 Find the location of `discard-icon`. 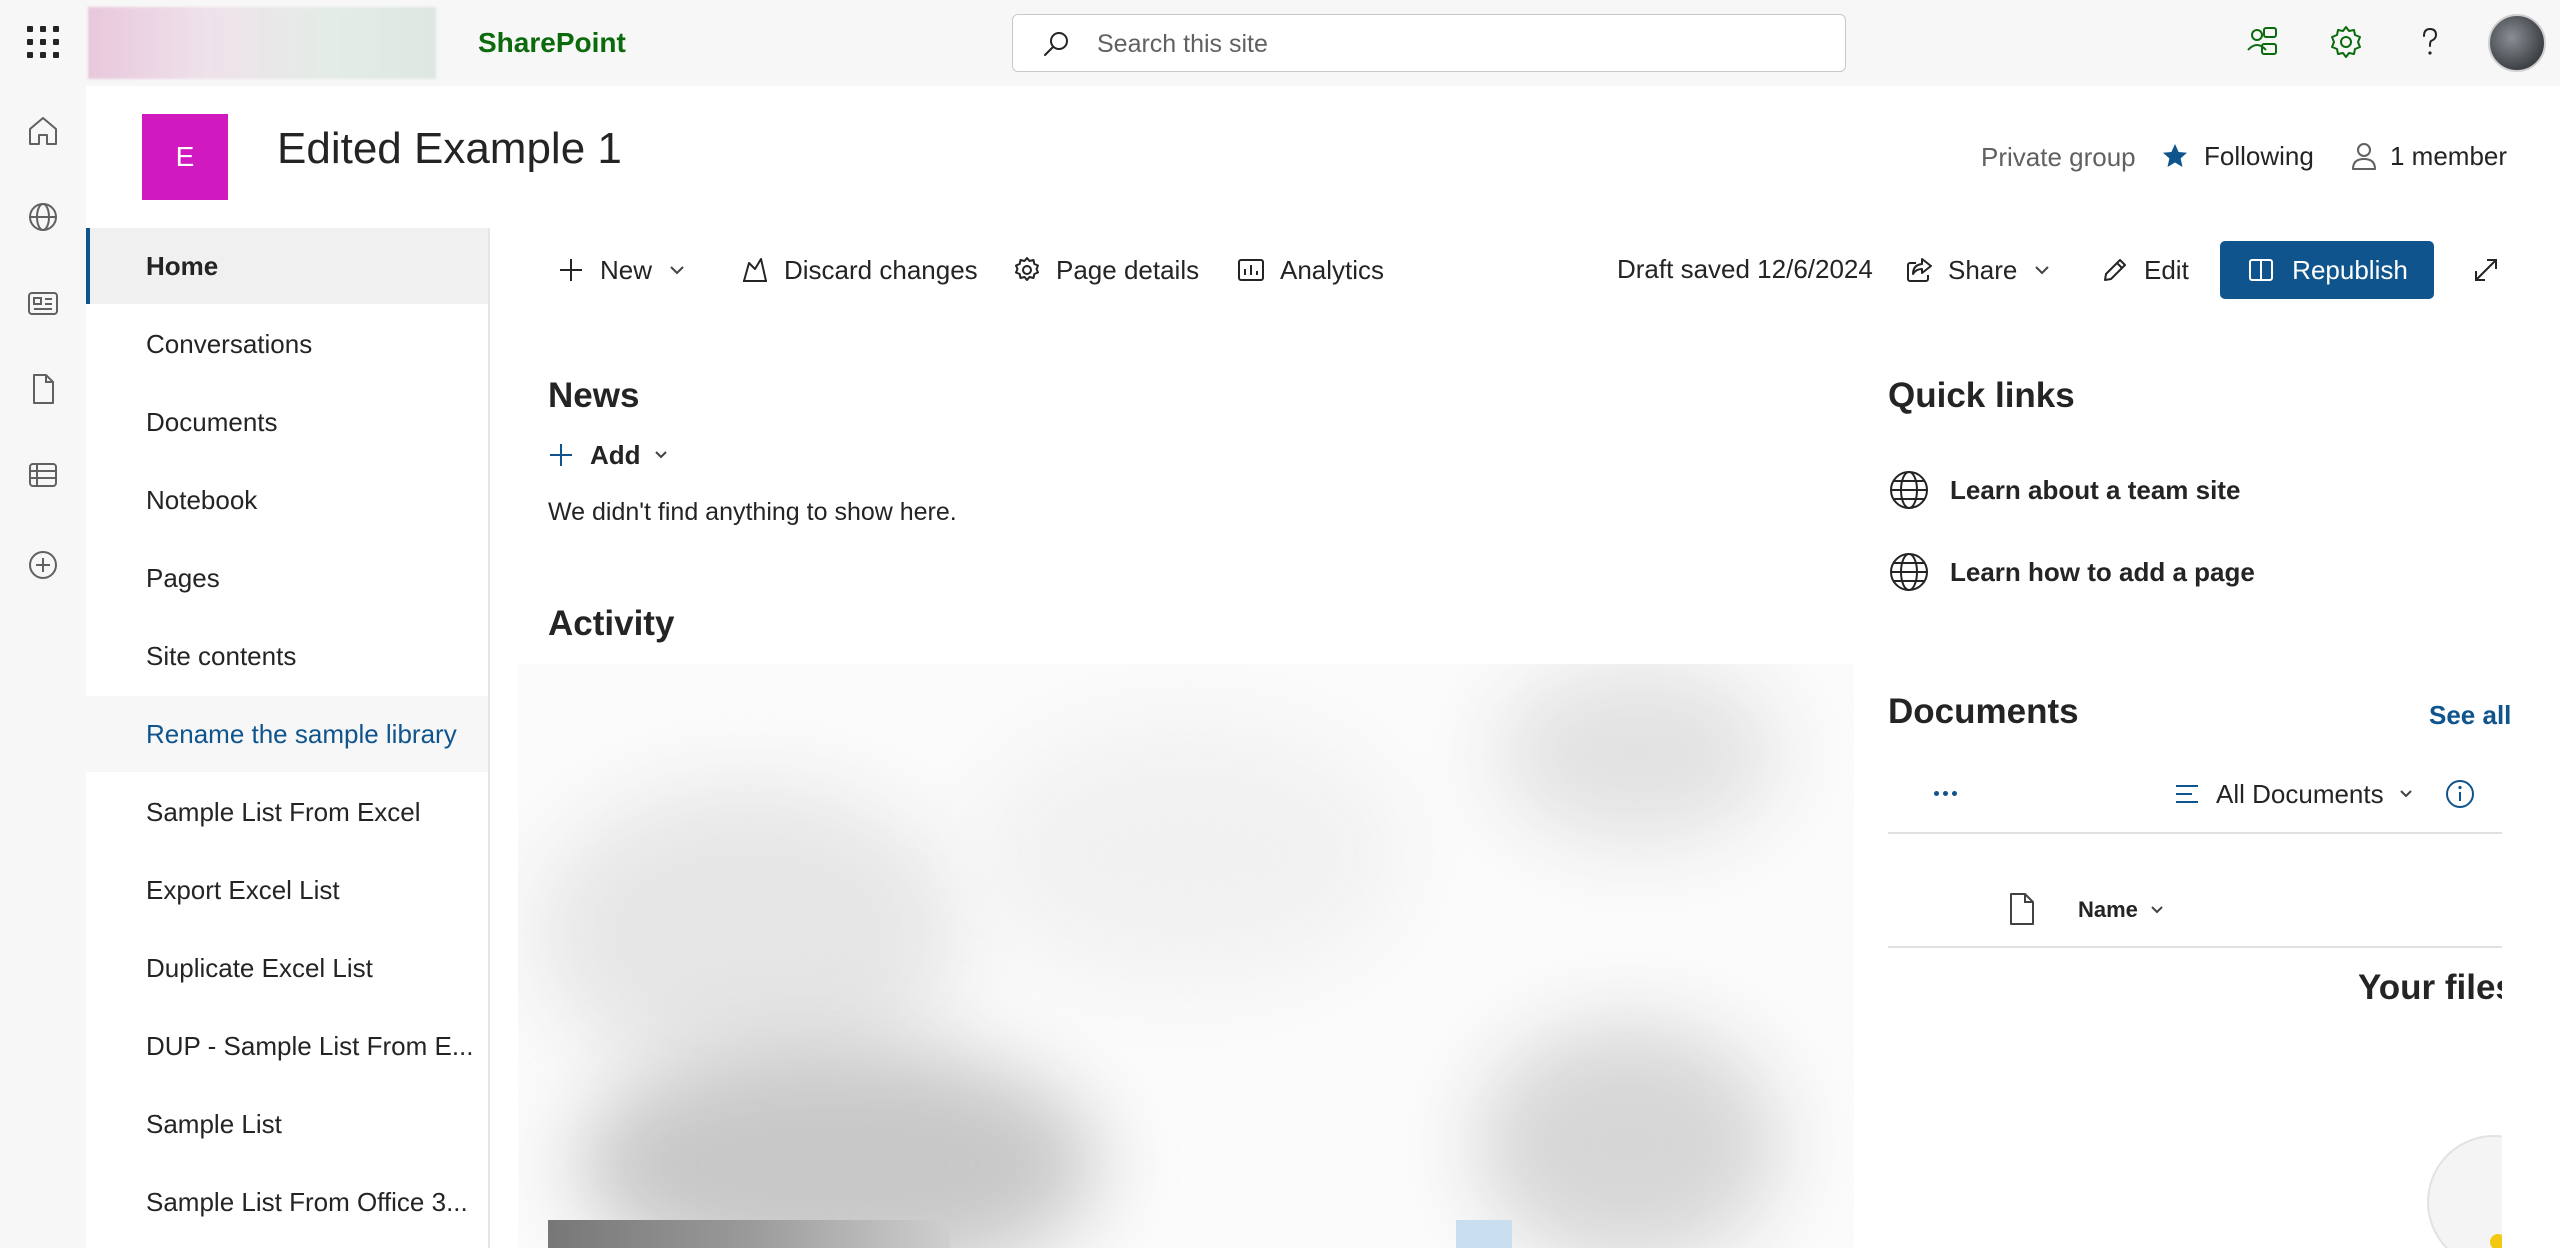

discard-icon is located at coordinates (755, 270).